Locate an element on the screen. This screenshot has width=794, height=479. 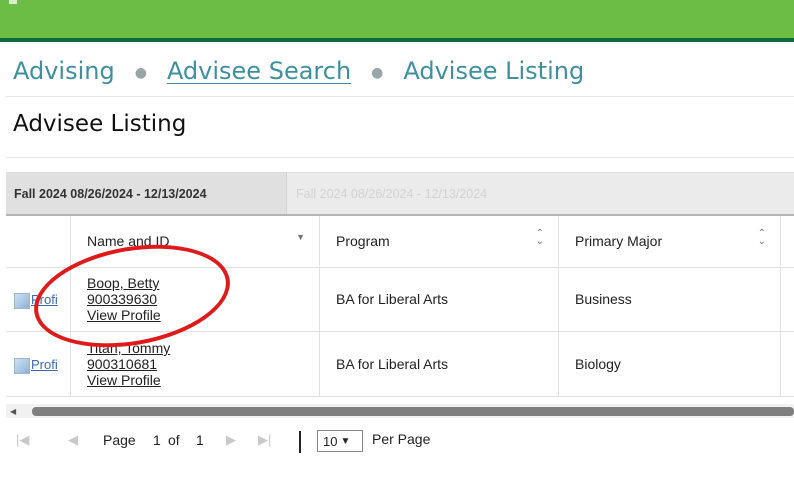
major-cell: Biology is located at coordinates (670, 364).